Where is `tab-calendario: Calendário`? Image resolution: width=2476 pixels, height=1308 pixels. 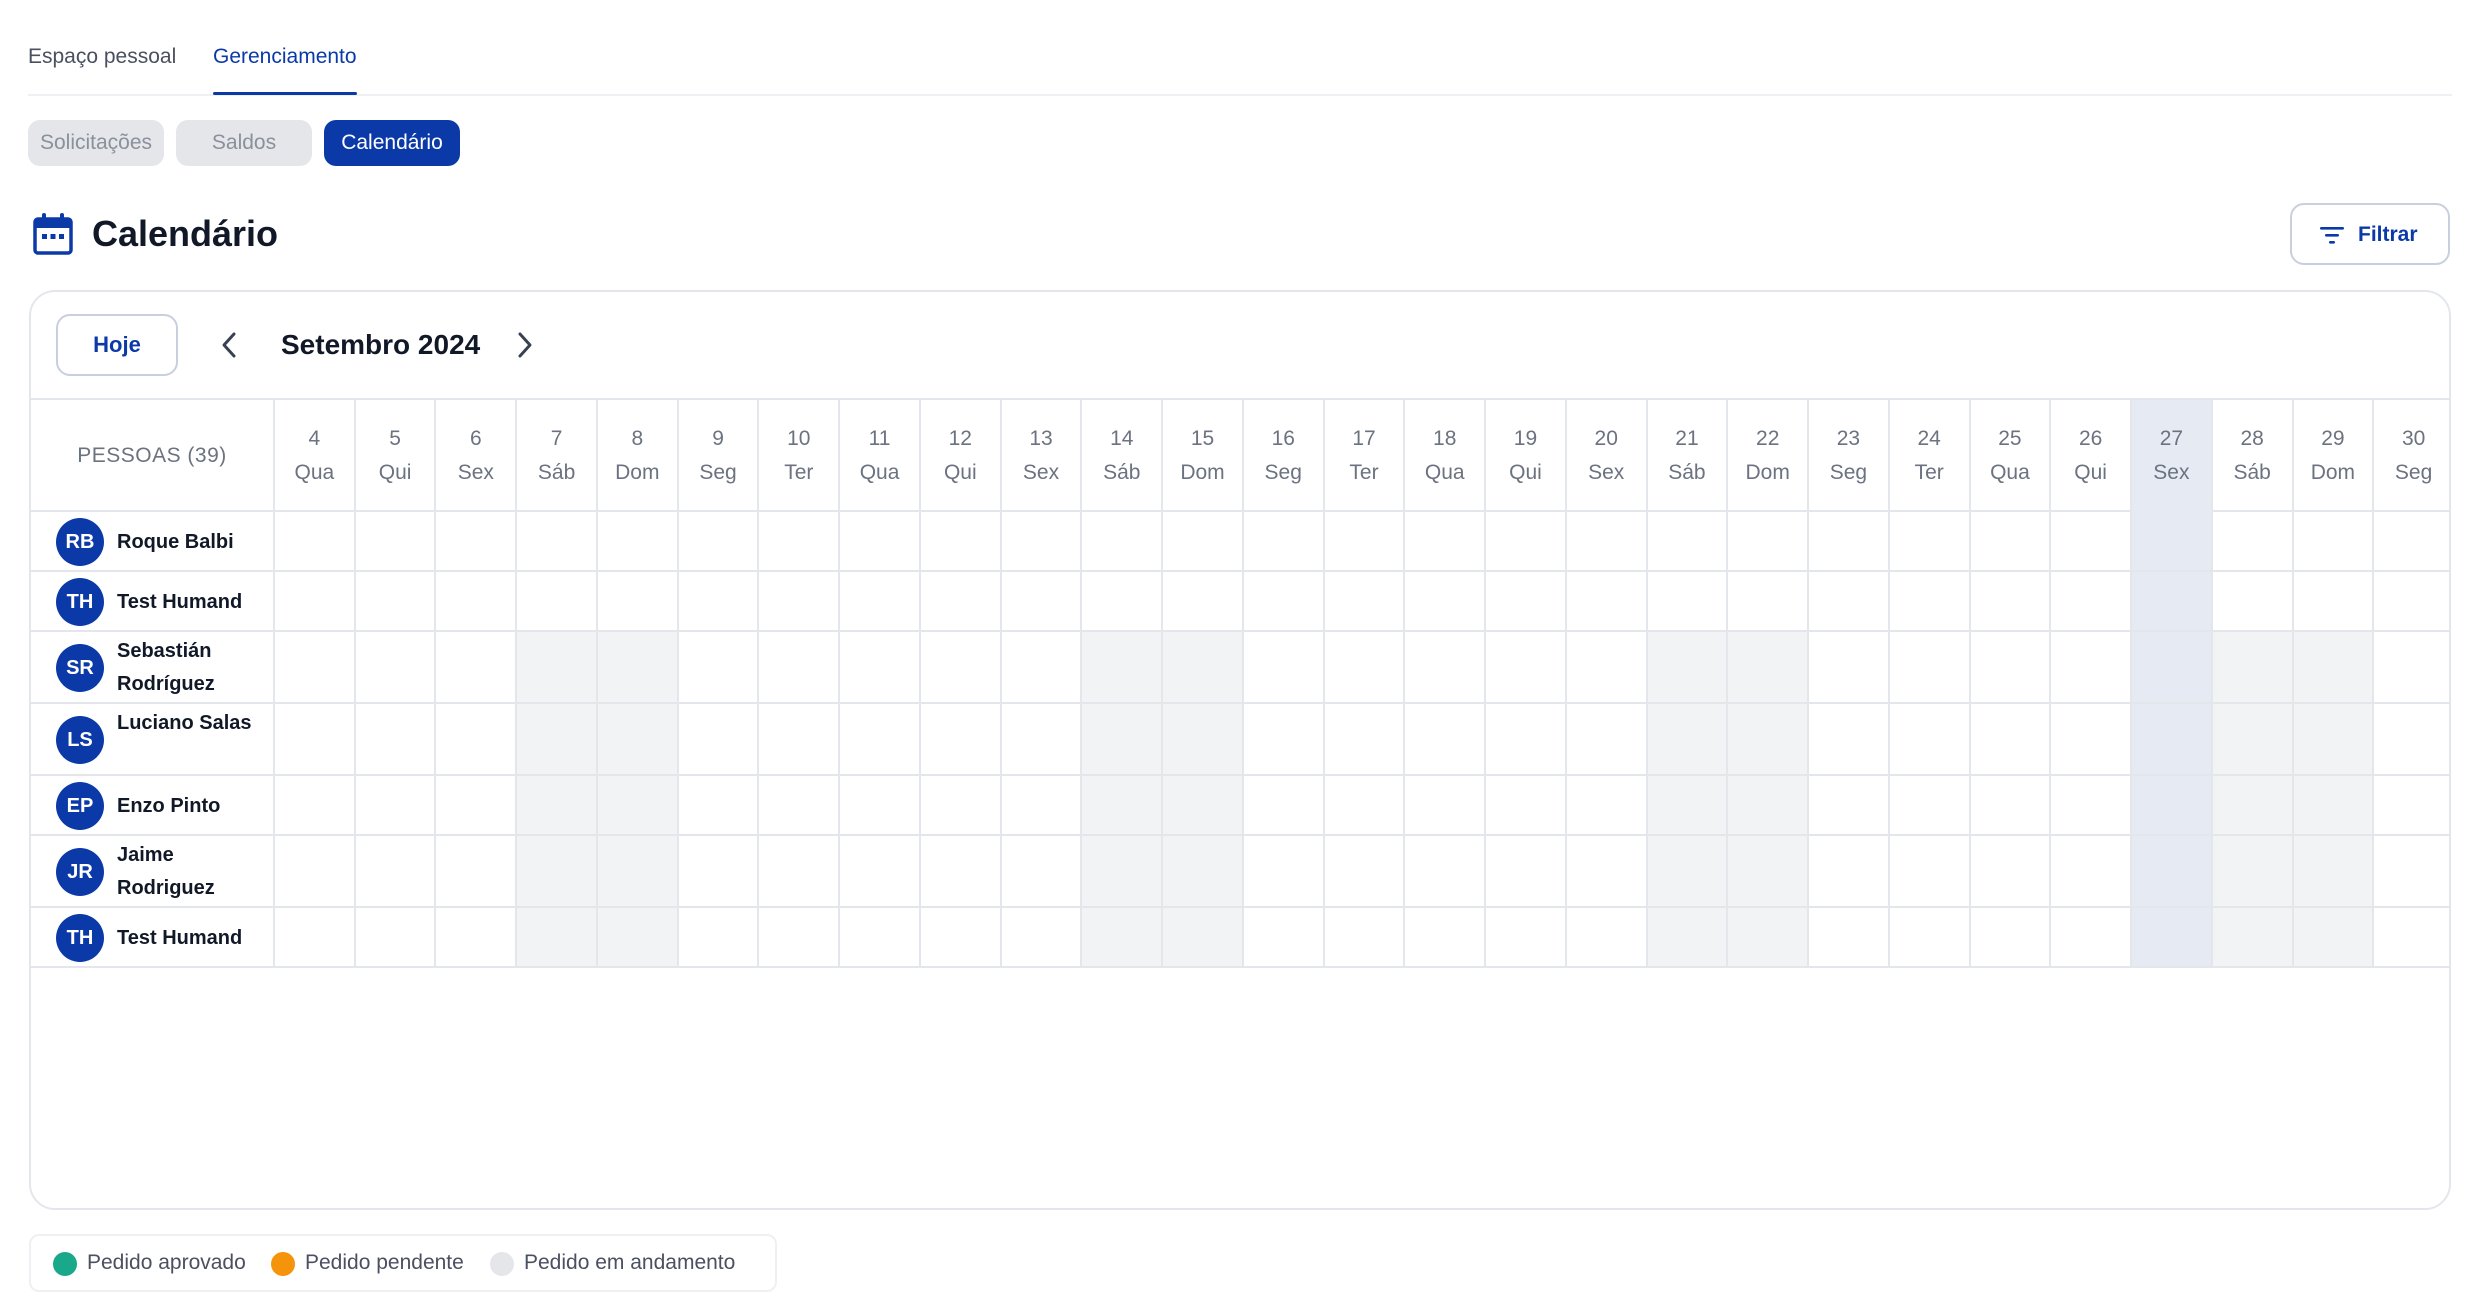
tab-calendario: Calendário is located at coordinates (392, 143).